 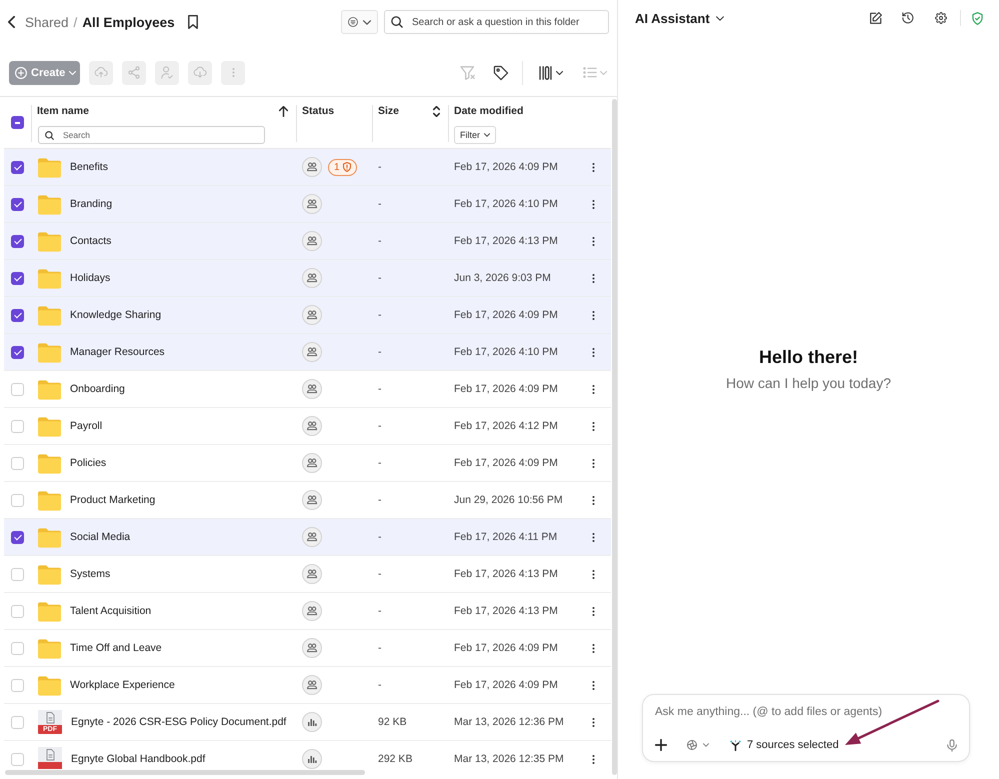 I want to click on breadcrumb-link: Shared, so click(x=47, y=22).